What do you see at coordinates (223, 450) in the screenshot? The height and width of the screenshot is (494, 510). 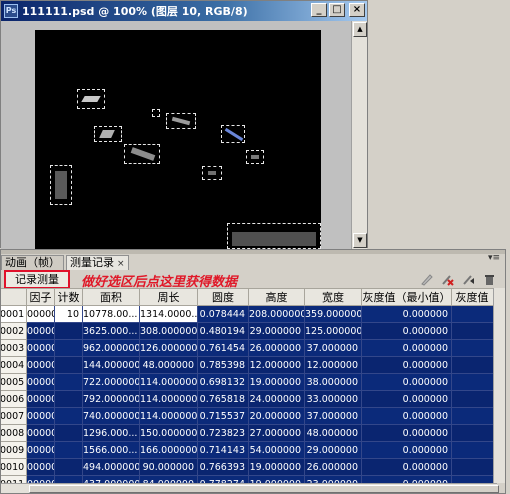 I see `table-cell: 0.714143` at bounding box center [223, 450].